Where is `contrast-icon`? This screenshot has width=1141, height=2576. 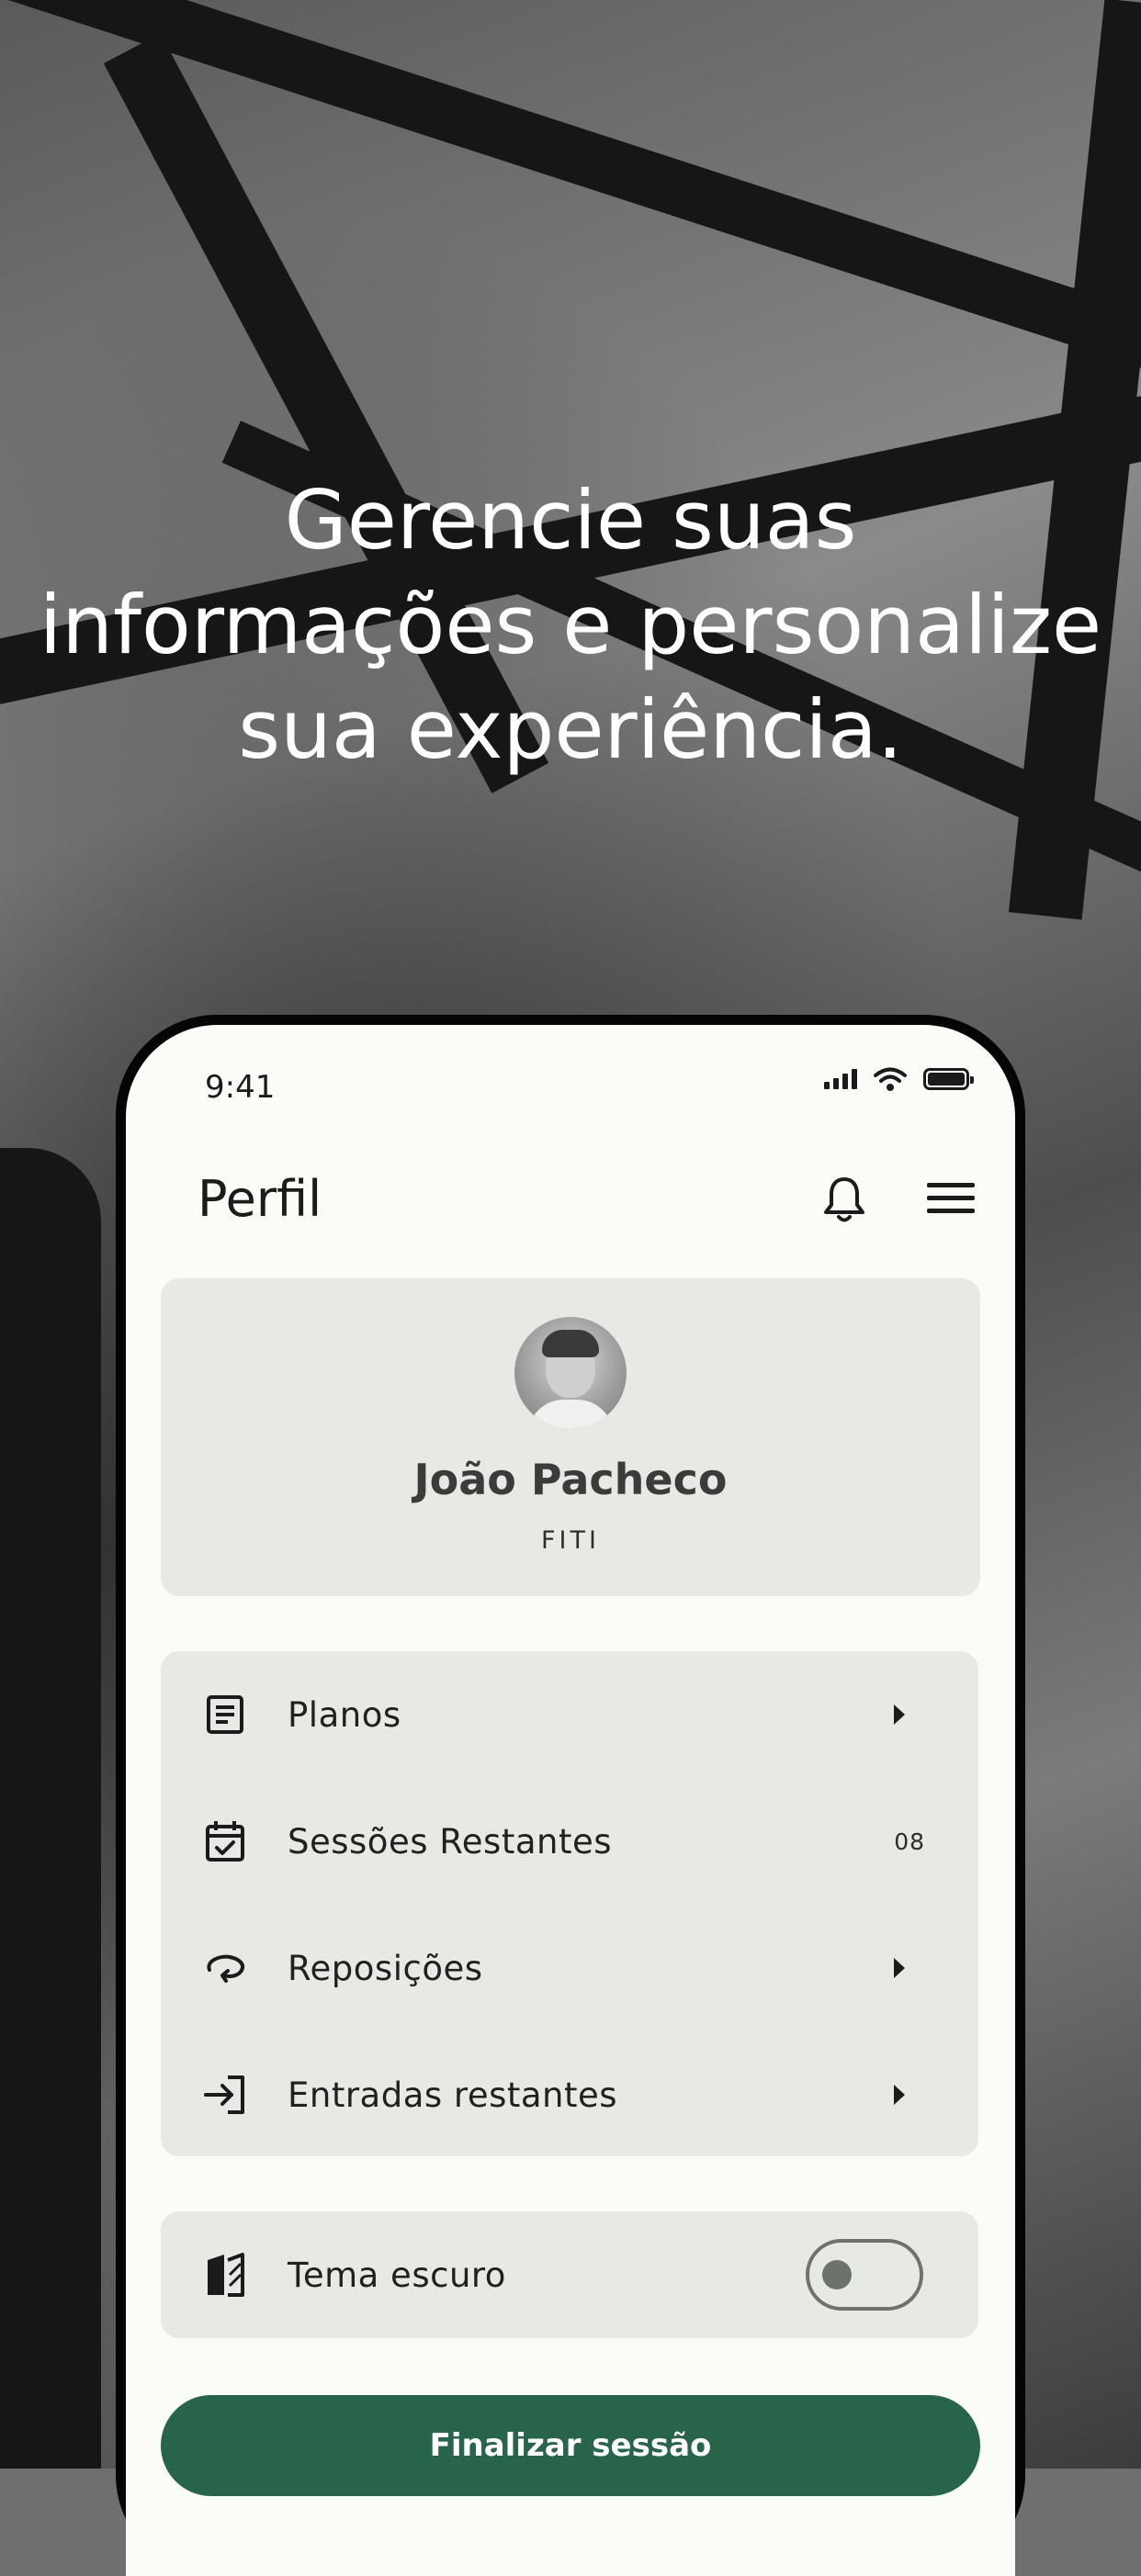 contrast-icon is located at coordinates (225, 2275).